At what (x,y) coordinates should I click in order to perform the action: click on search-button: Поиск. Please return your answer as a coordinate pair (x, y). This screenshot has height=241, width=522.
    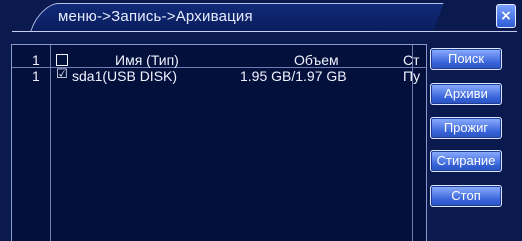
    Looking at the image, I should click on (466, 59).